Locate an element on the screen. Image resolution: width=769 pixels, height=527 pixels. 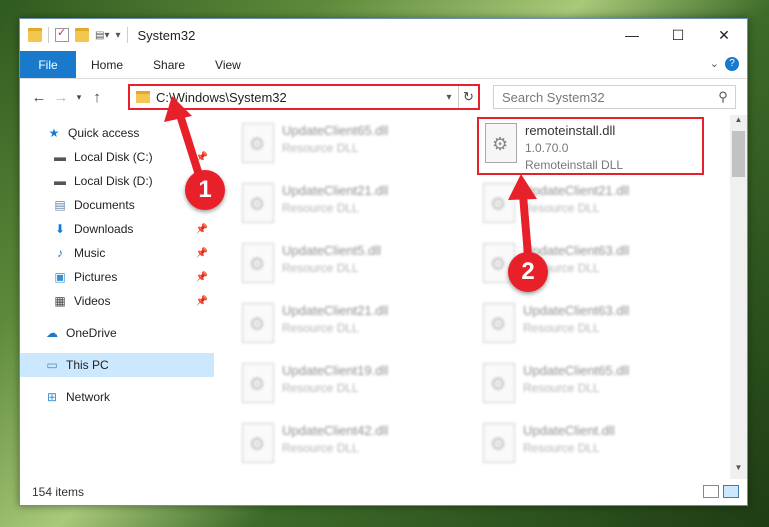
file-name: UpdateClient.dll is located at coordinates (569, 430).